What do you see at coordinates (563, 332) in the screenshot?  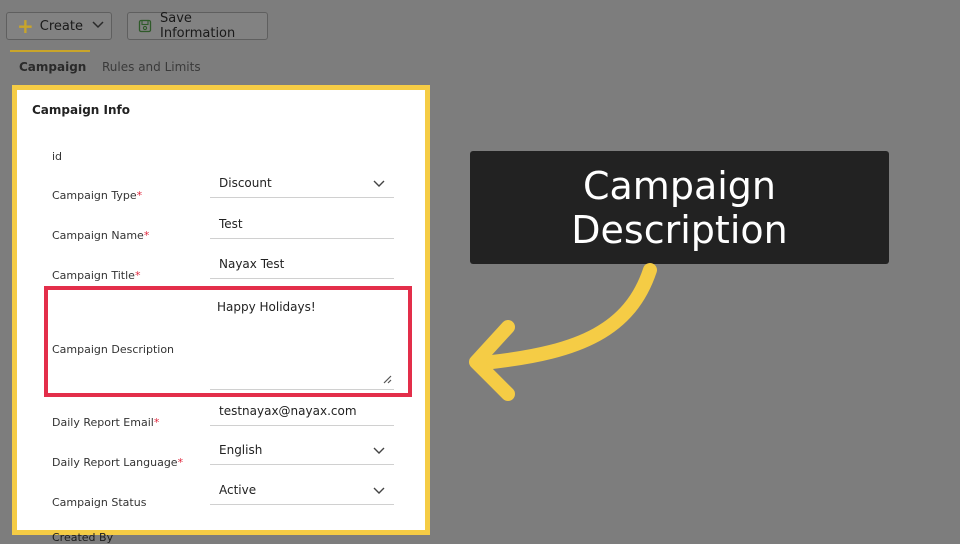 I see `curved-arrow-icon` at bounding box center [563, 332].